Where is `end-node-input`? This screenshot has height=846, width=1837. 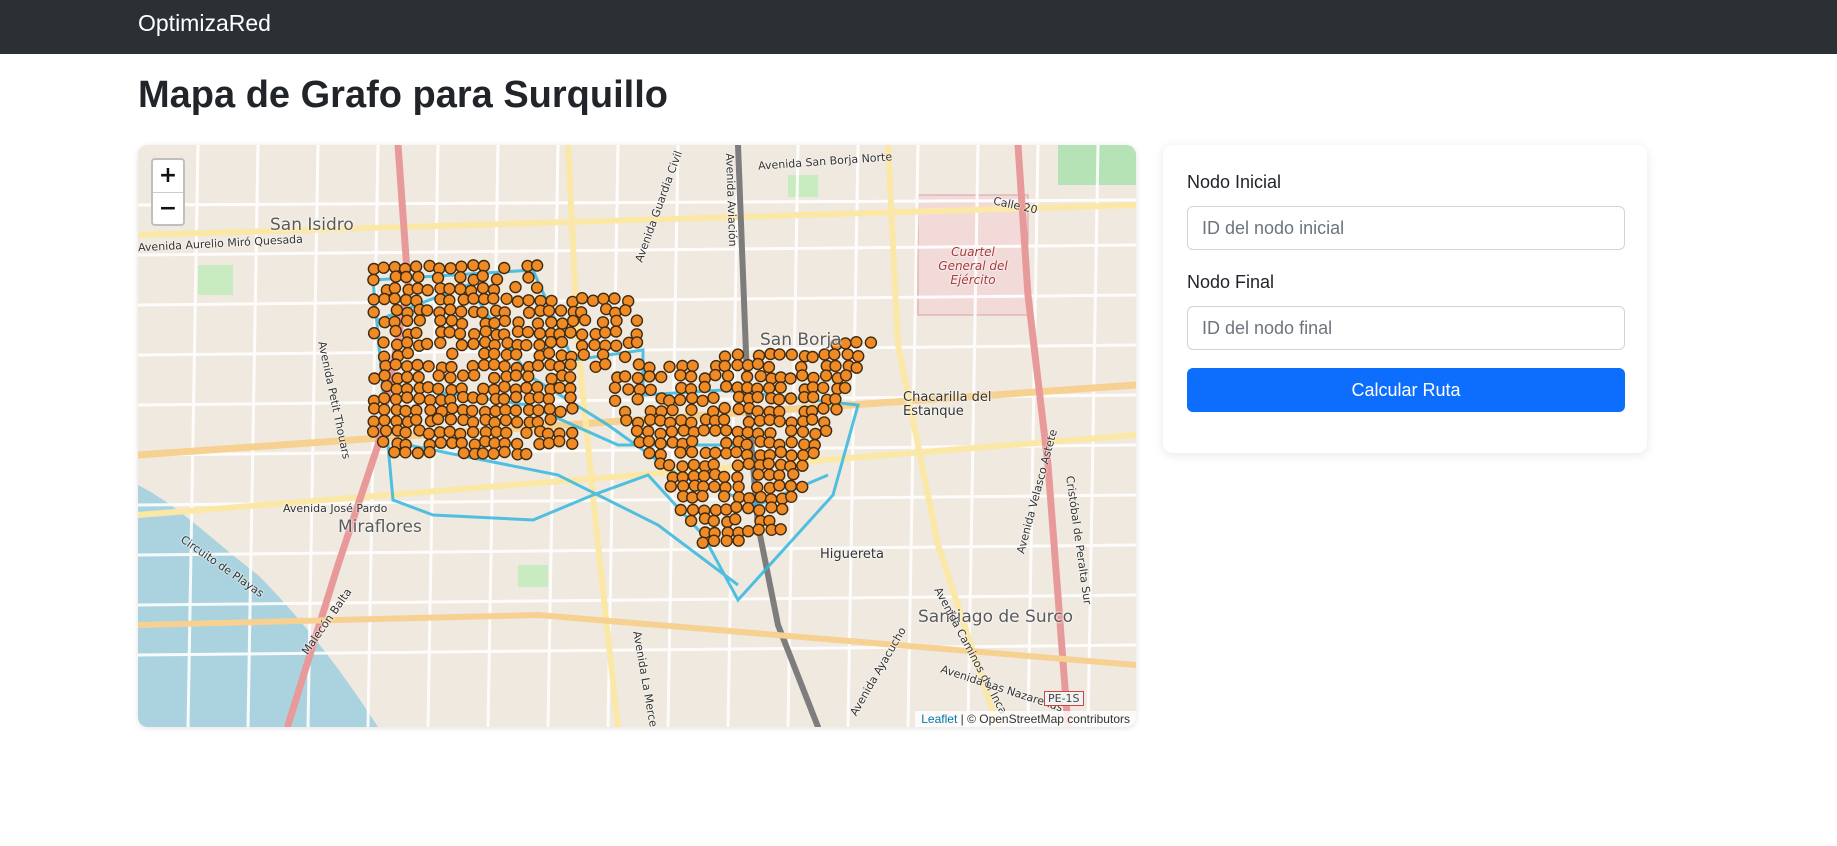
end-node-input is located at coordinates (1406, 328).